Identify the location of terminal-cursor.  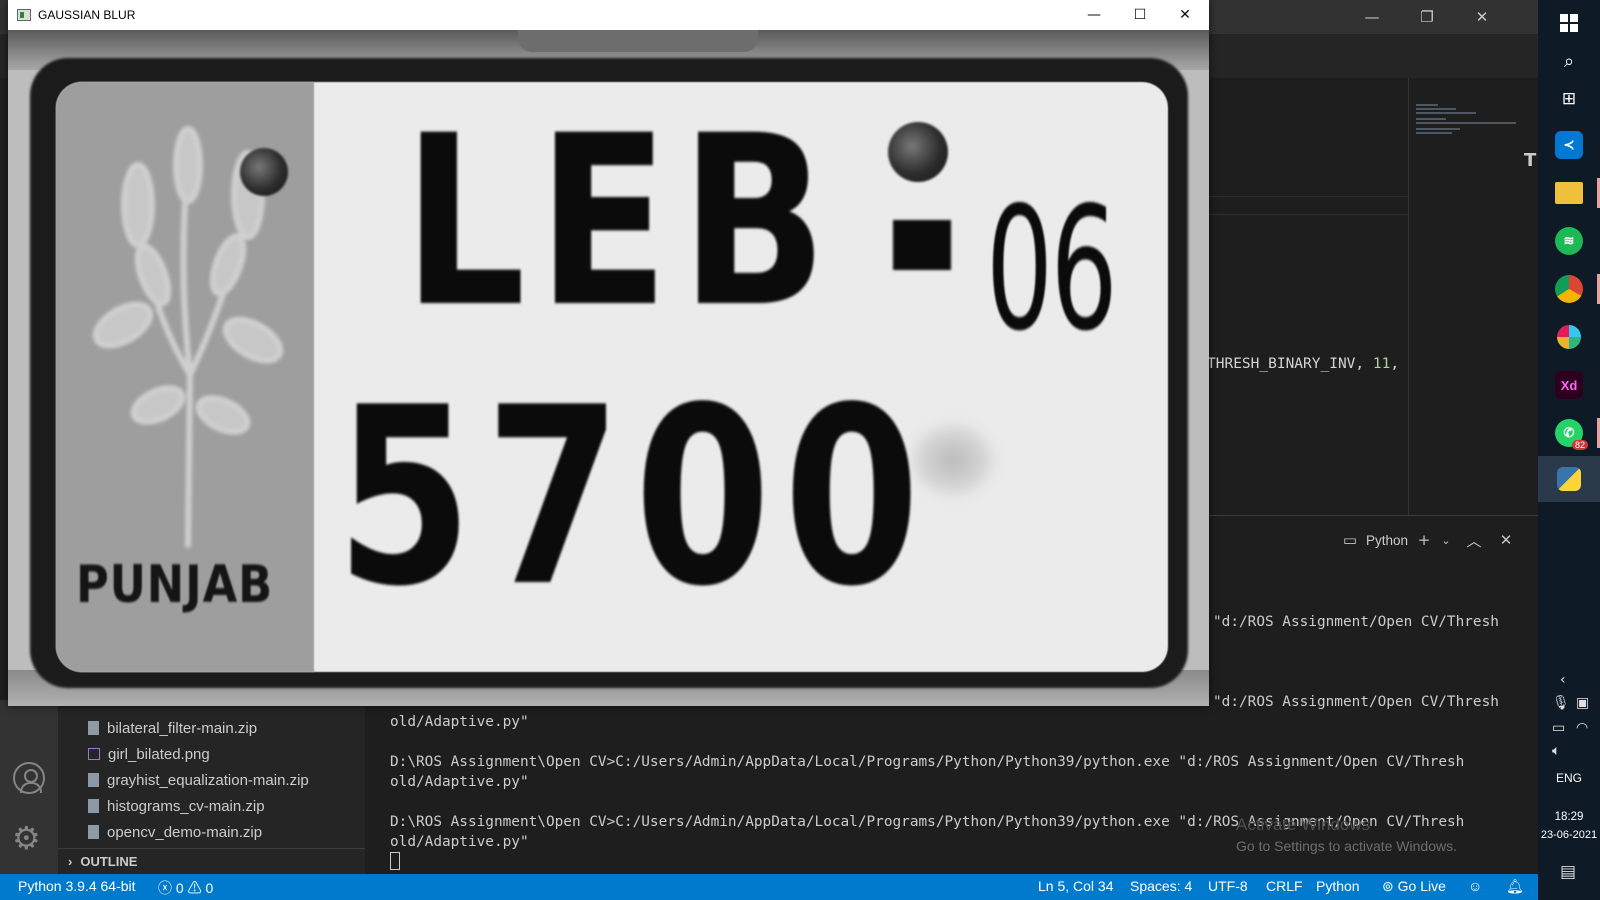
(395, 861).